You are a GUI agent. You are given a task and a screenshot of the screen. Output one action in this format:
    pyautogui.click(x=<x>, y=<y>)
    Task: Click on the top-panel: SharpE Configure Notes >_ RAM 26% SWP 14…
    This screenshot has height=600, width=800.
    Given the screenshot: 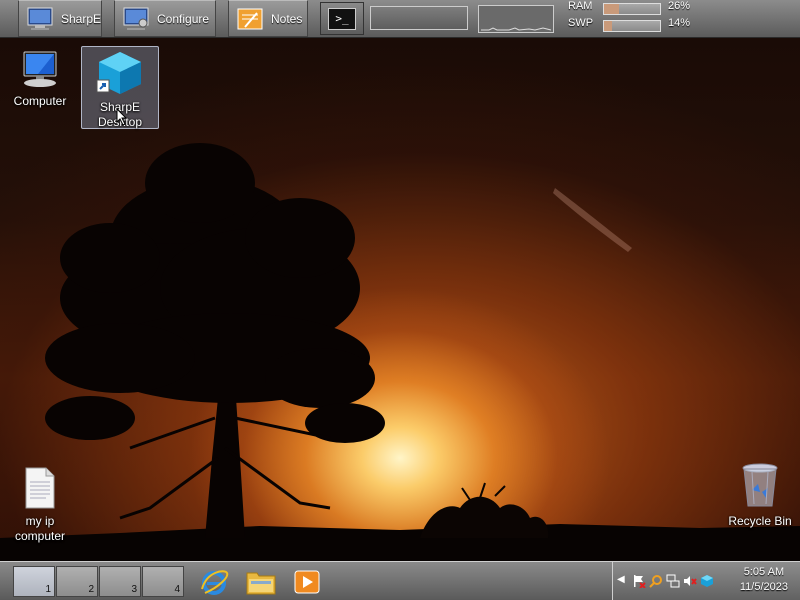 What is the action you would take?
    pyautogui.click(x=400, y=19)
    